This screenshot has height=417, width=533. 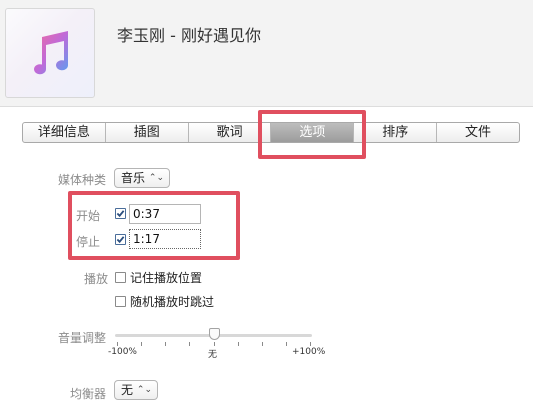 I want to click on remember-position-checkbox, so click(x=120, y=277).